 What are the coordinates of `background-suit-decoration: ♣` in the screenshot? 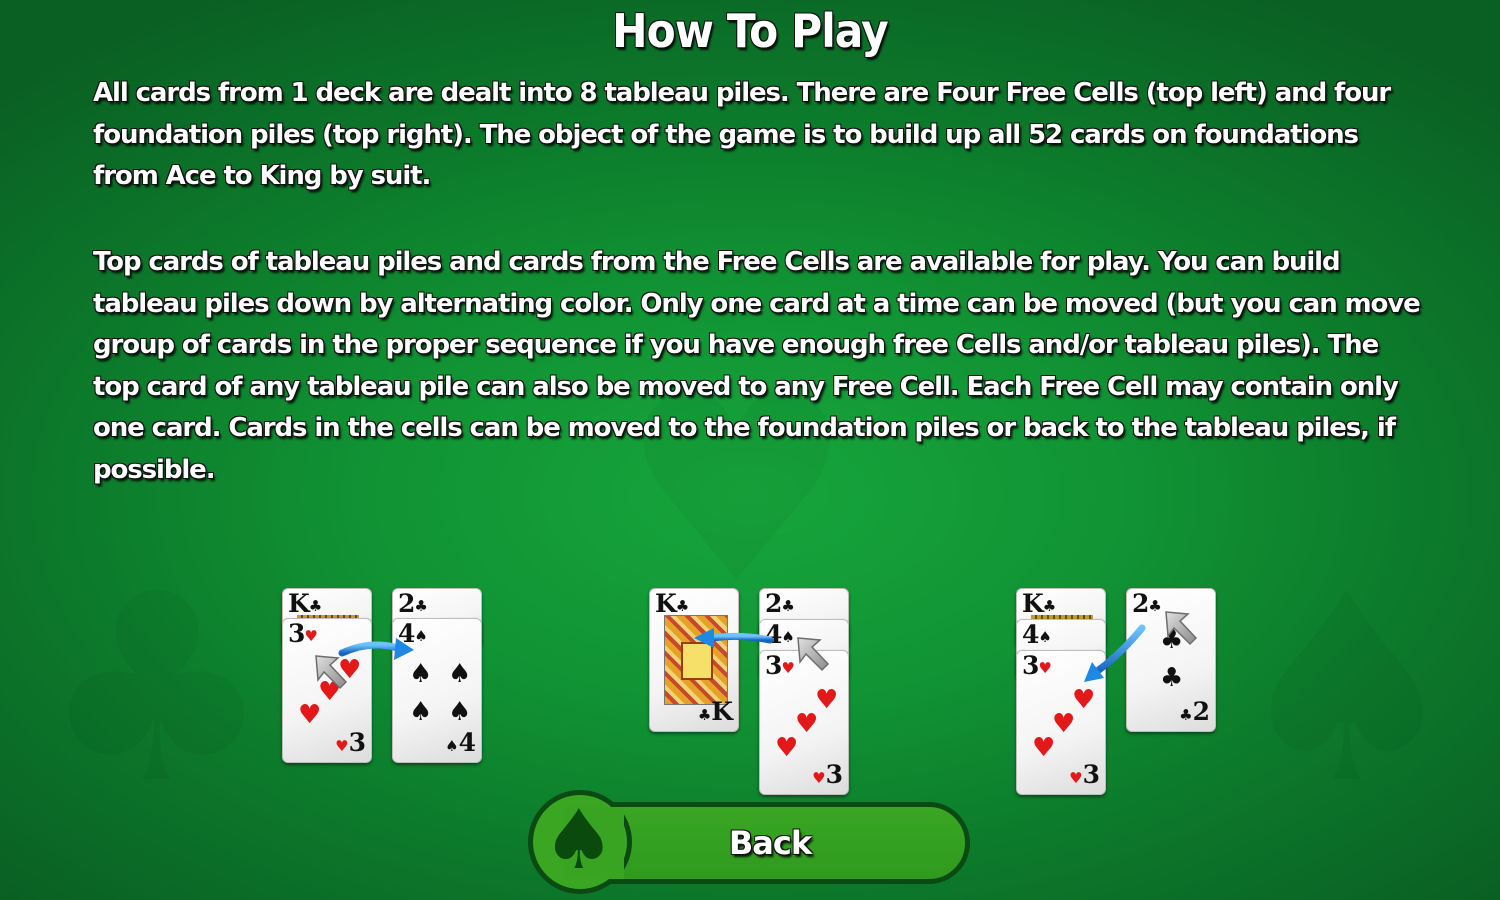 It's located at (156, 690).